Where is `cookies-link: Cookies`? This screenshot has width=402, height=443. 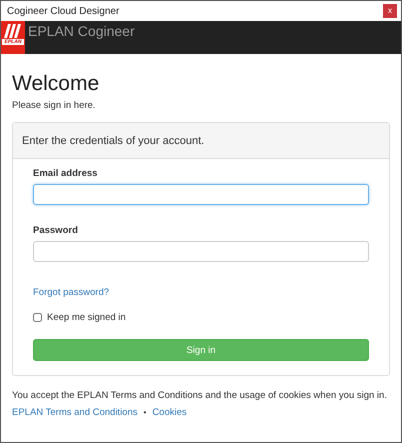 cookies-link: Cookies is located at coordinates (169, 412).